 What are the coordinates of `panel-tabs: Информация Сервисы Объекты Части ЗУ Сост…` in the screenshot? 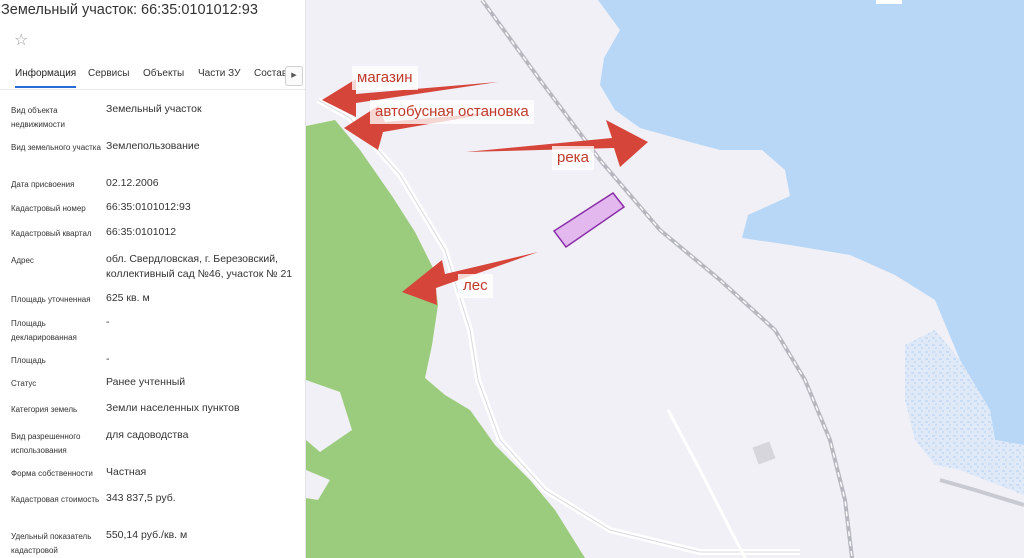 It's located at (152, 76).